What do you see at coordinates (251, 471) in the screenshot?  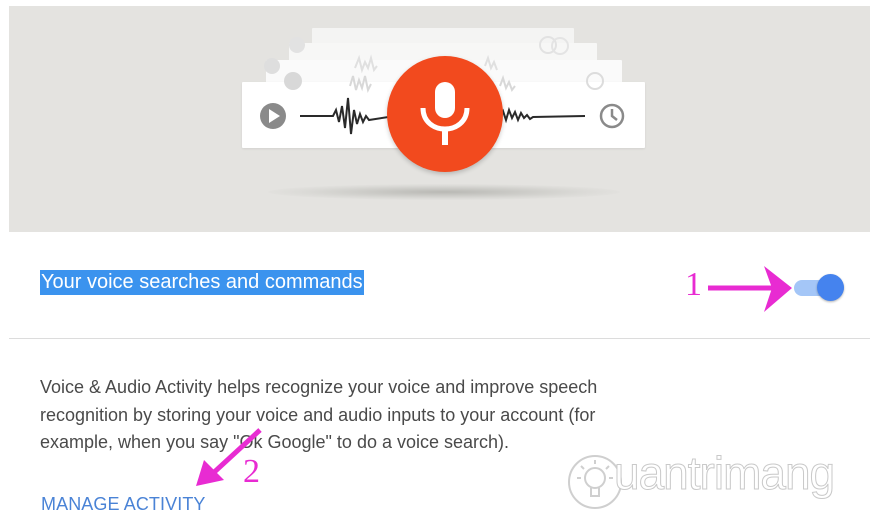 I see `annotation-number-2: 2` at bounding box center [251, 471].